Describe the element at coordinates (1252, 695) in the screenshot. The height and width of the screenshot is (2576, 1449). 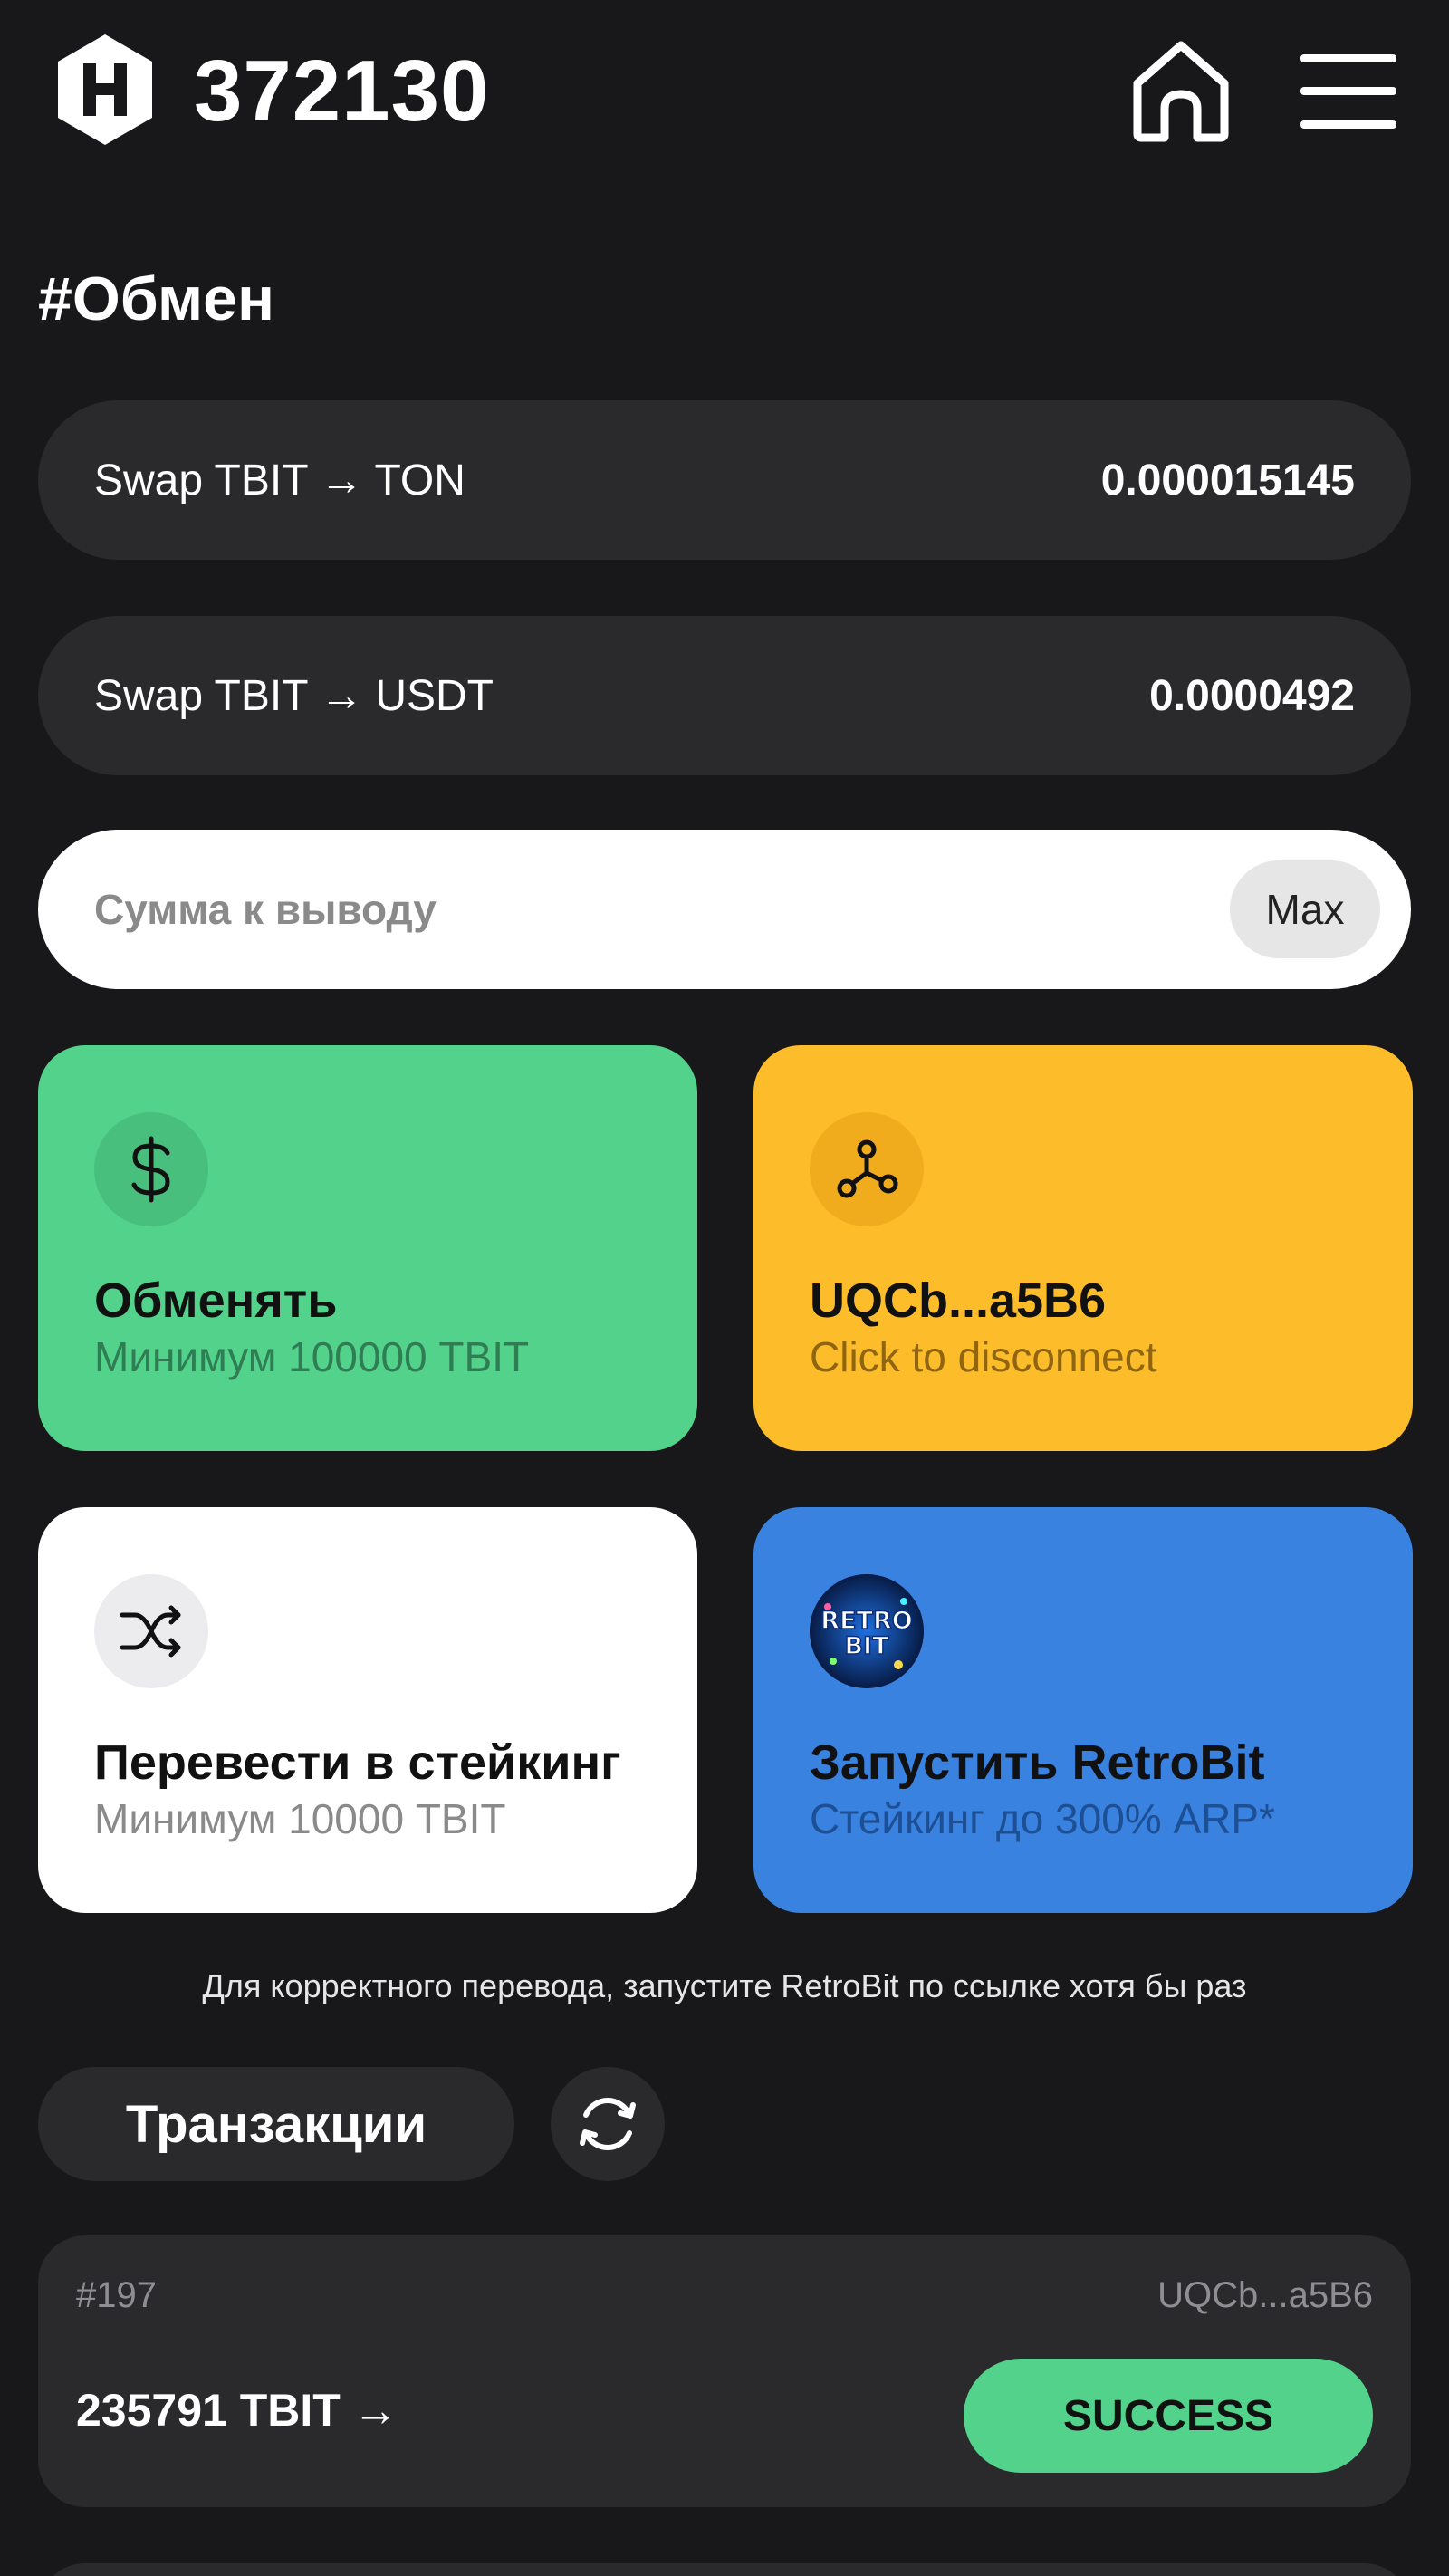
I see `rate-value: 0.0000492` at that location.